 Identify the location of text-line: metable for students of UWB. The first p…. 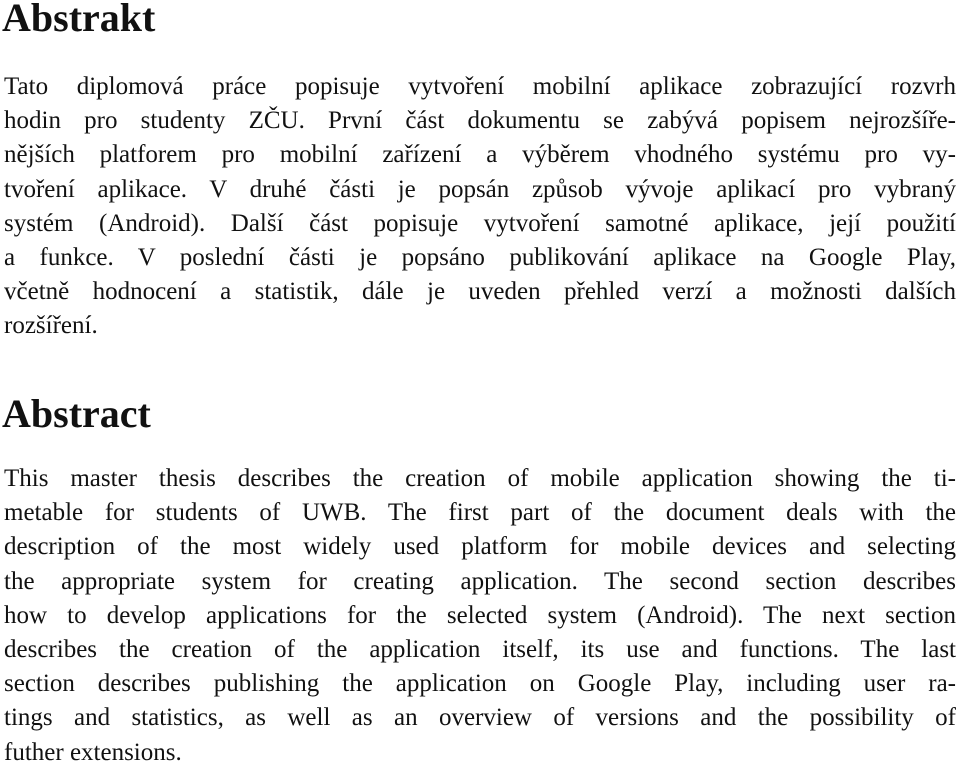
(480, 513).